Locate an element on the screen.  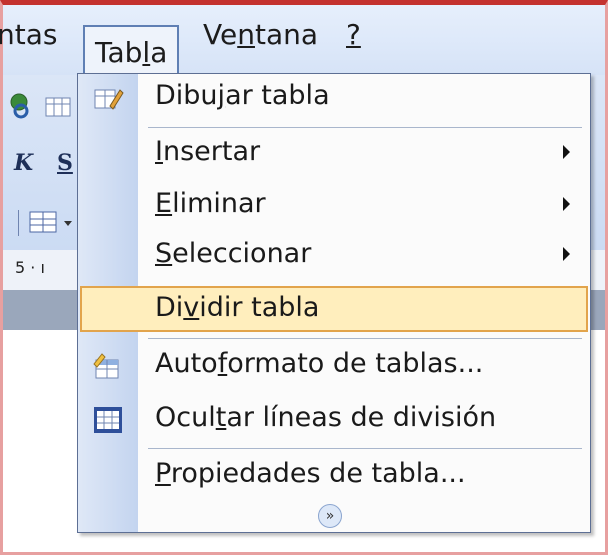
menu-item-label: Insertar is located at coordinates (208, 151).